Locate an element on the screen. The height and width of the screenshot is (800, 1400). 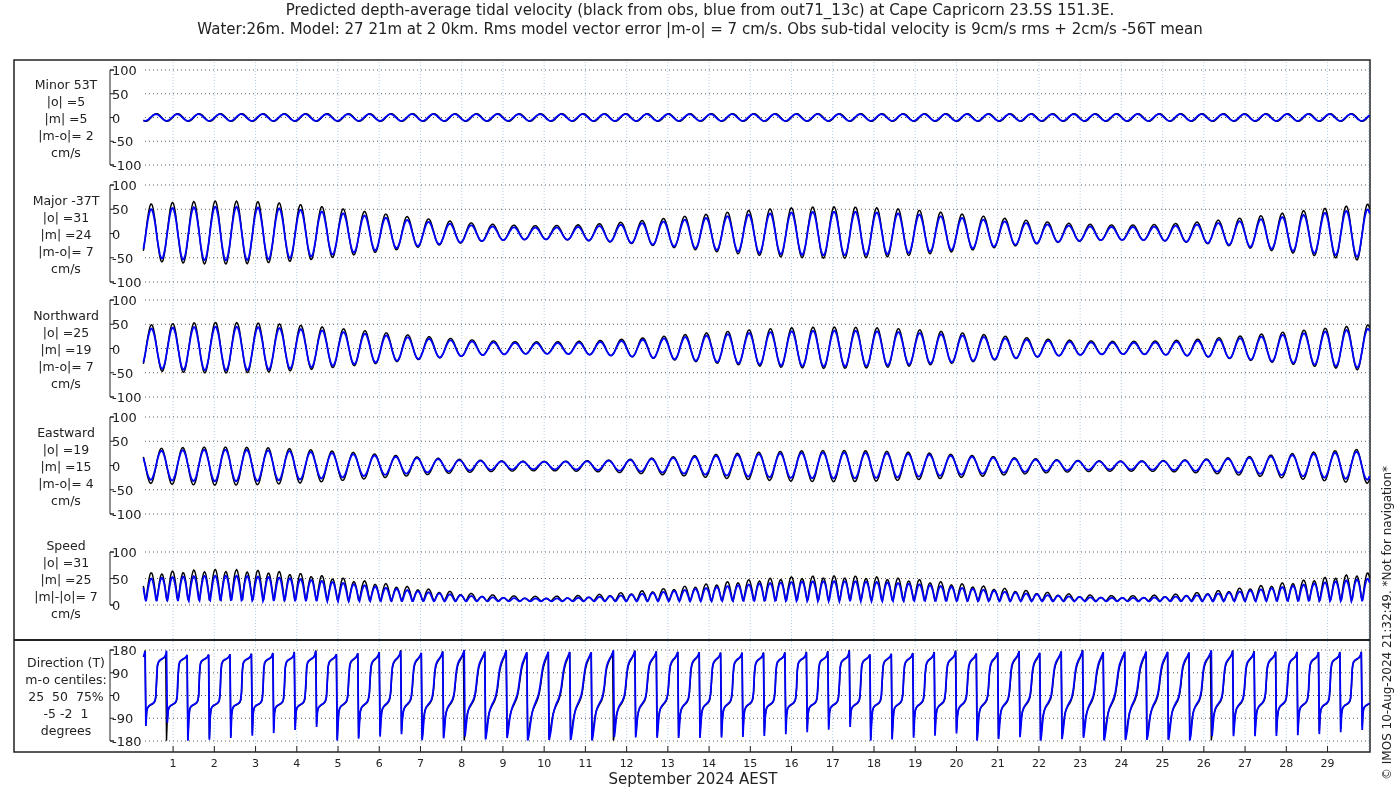
x-tick-label: 14 is located at coordinates (709, 763).